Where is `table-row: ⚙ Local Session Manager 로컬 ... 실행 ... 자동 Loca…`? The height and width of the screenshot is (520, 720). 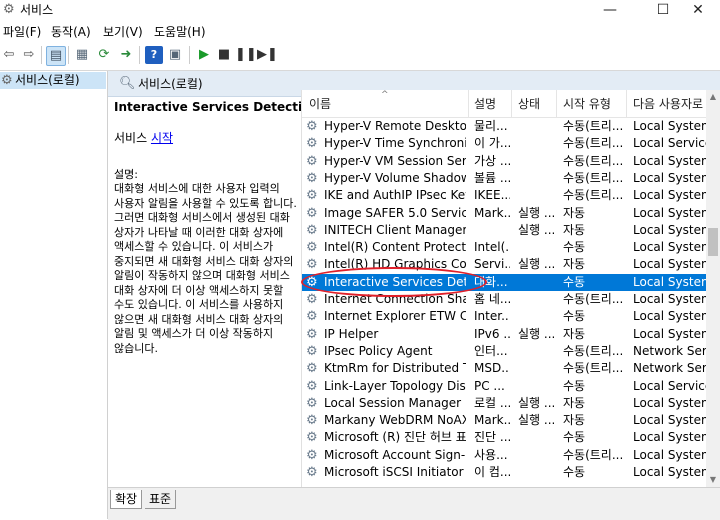
table-row: ⚙ Local Session Manager 로컬 ... 실행 ... 자동 Loca… is located at coordinates (507, 403).